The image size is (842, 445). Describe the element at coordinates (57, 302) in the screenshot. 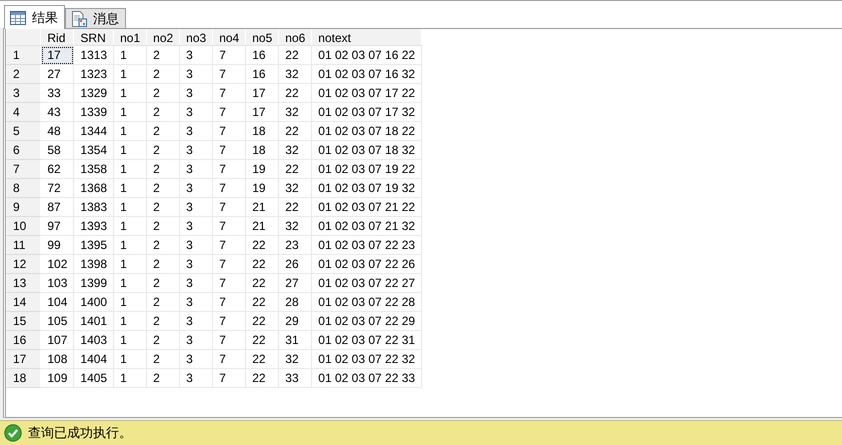

I see `table-cell: 104` at that location.